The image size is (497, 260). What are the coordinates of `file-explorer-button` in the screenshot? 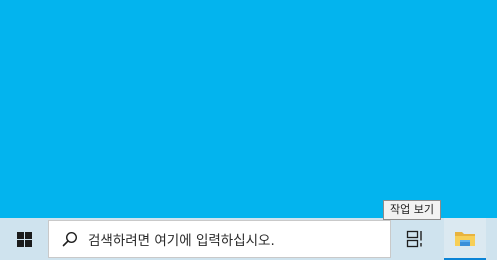 It's located at (465, 239).